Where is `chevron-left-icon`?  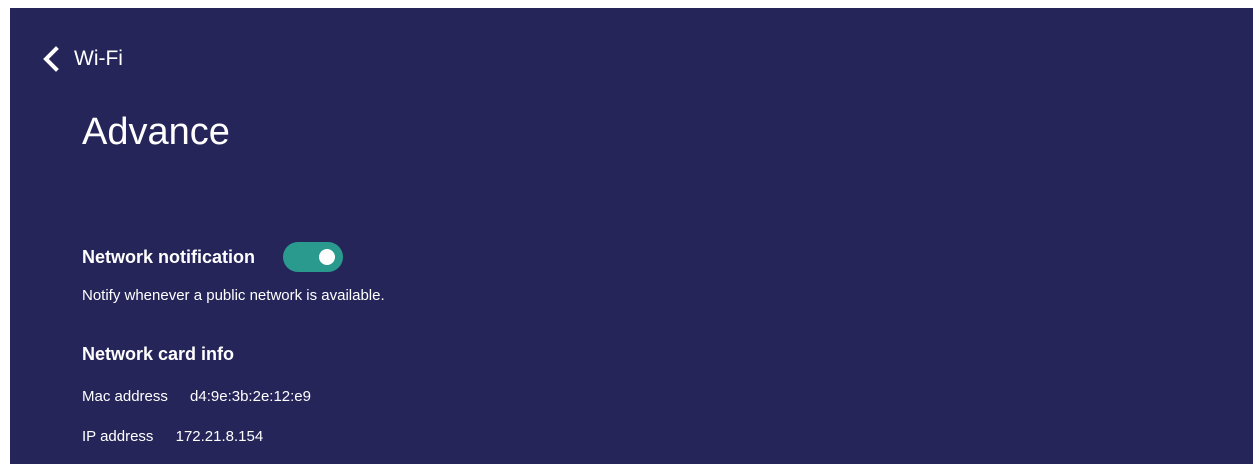 chevron-left-icon is located at coordinates (51, 59).